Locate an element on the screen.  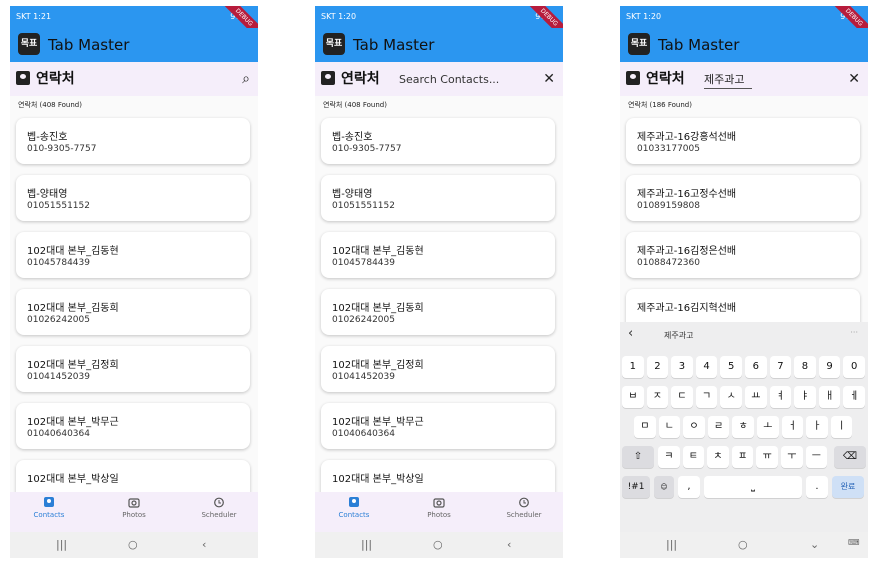
key: ㅜ is located at coordinates (792, 457).